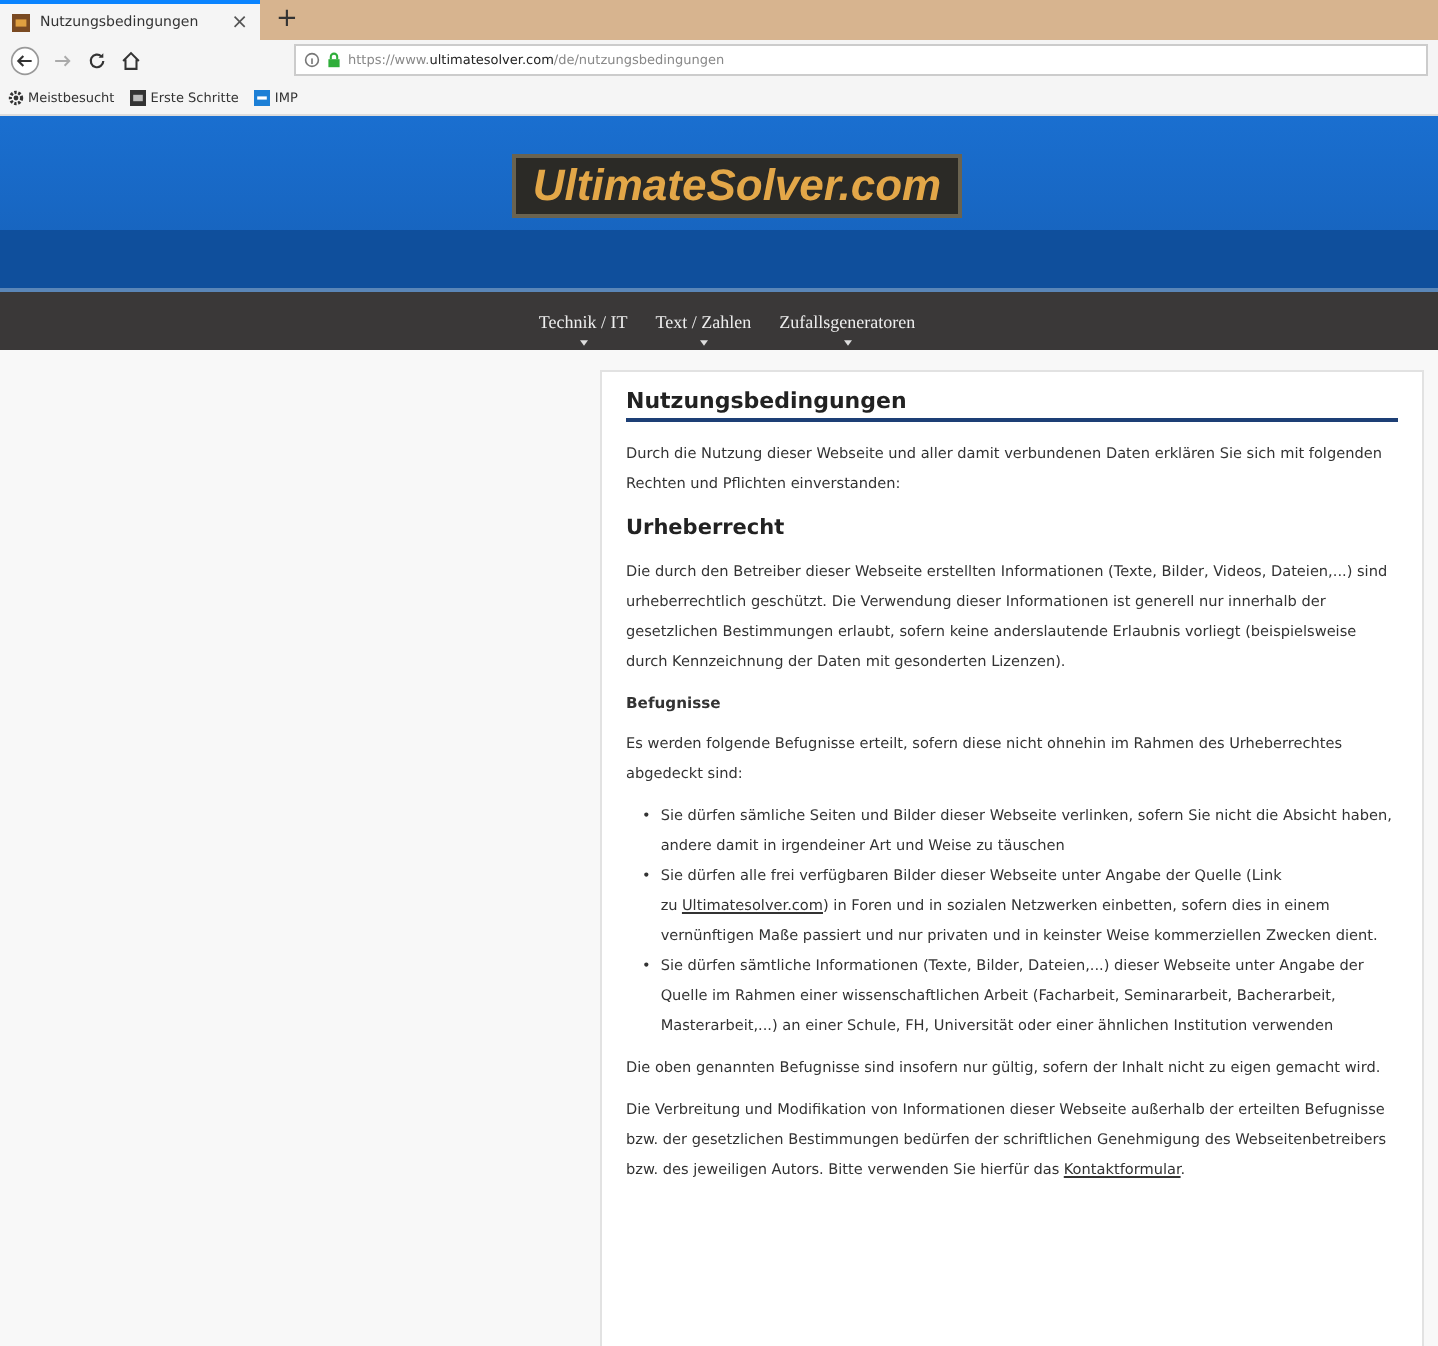  Describe the element at coordinates (737, 186) in the screenshot. I see `site-logo: UltimateSolver.com` at that location.